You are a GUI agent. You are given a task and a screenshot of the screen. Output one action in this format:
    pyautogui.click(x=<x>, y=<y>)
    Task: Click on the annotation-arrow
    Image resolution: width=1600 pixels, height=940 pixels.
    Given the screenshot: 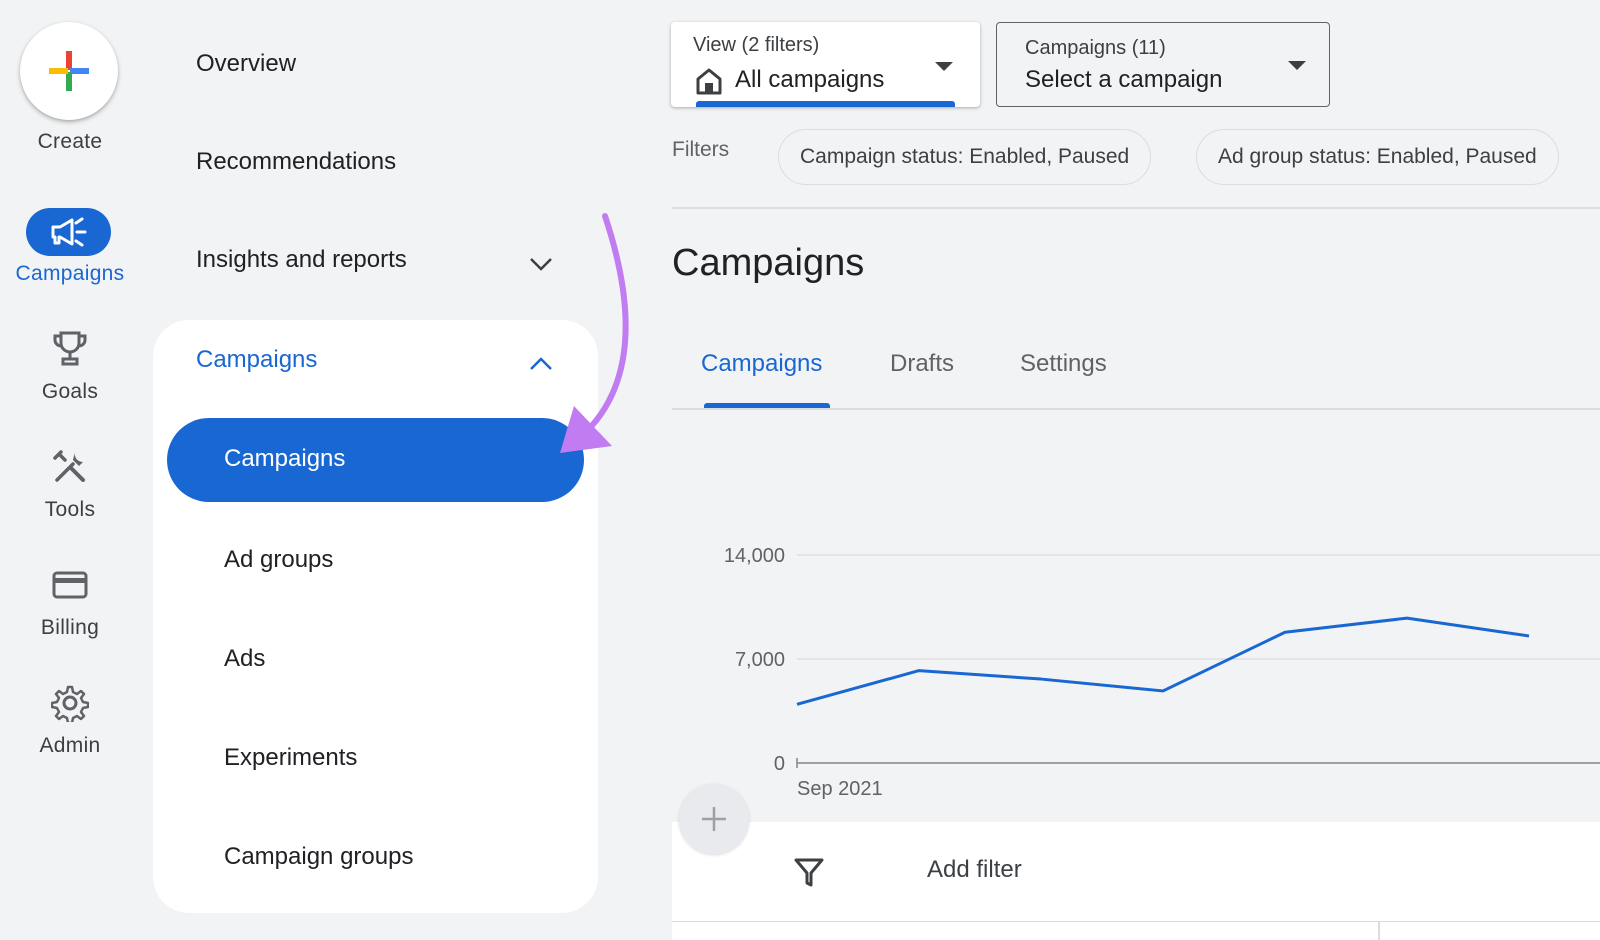 What is the action you would take?
    pyautogui.click(x=594, y=333)
    